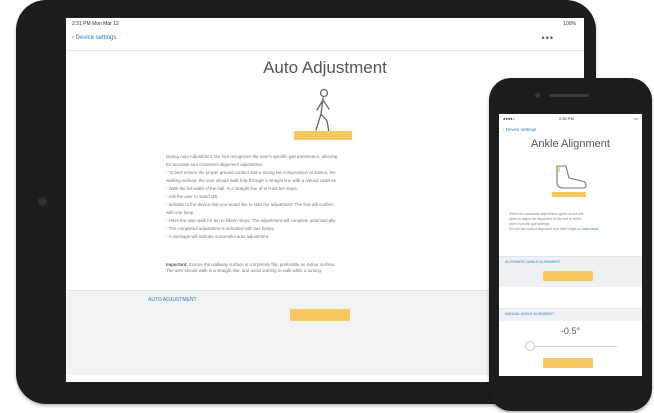 The width and height of the screenshot is (654, 413). I want to click on foot-icon, so click(571, 177).